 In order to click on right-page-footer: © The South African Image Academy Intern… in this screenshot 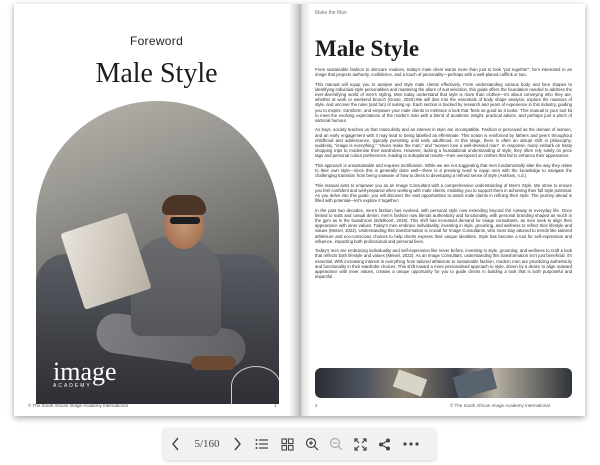, I will do `click(500, 405)`.